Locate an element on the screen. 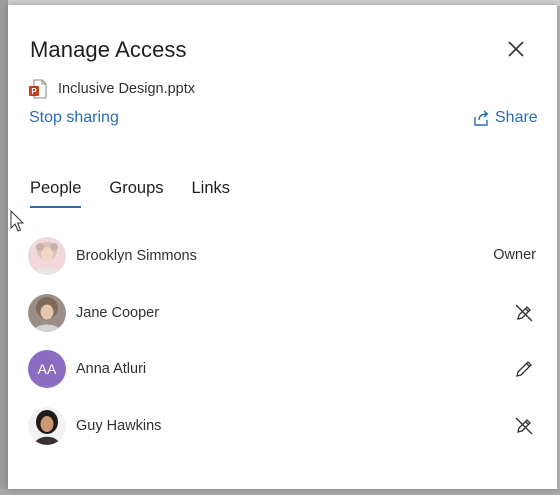 Image resolution: width=560 pixels, height=495 pixels. share-button: Share is located at coordinates (505, 118).